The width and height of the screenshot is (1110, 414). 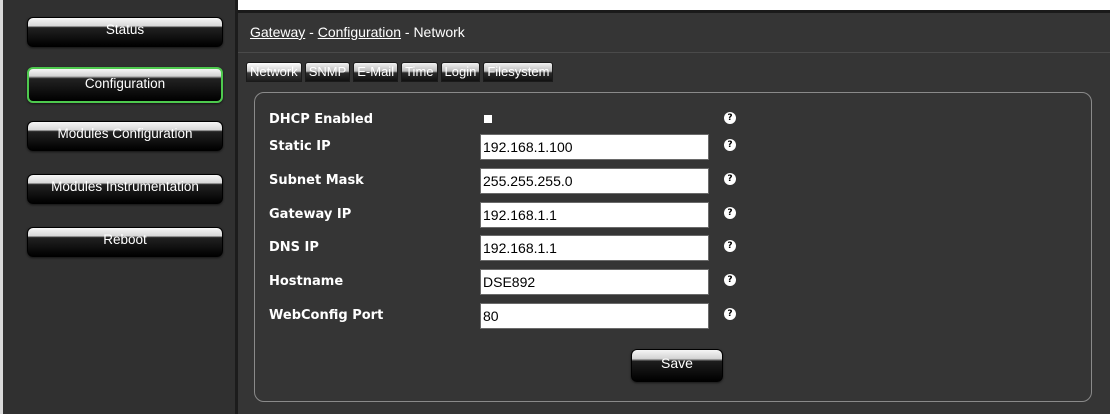 What do you see at coordinates (294, 247) in the screenshot?
I see `dns-ip-label: DNS IP` at bounding box center [294, 247].